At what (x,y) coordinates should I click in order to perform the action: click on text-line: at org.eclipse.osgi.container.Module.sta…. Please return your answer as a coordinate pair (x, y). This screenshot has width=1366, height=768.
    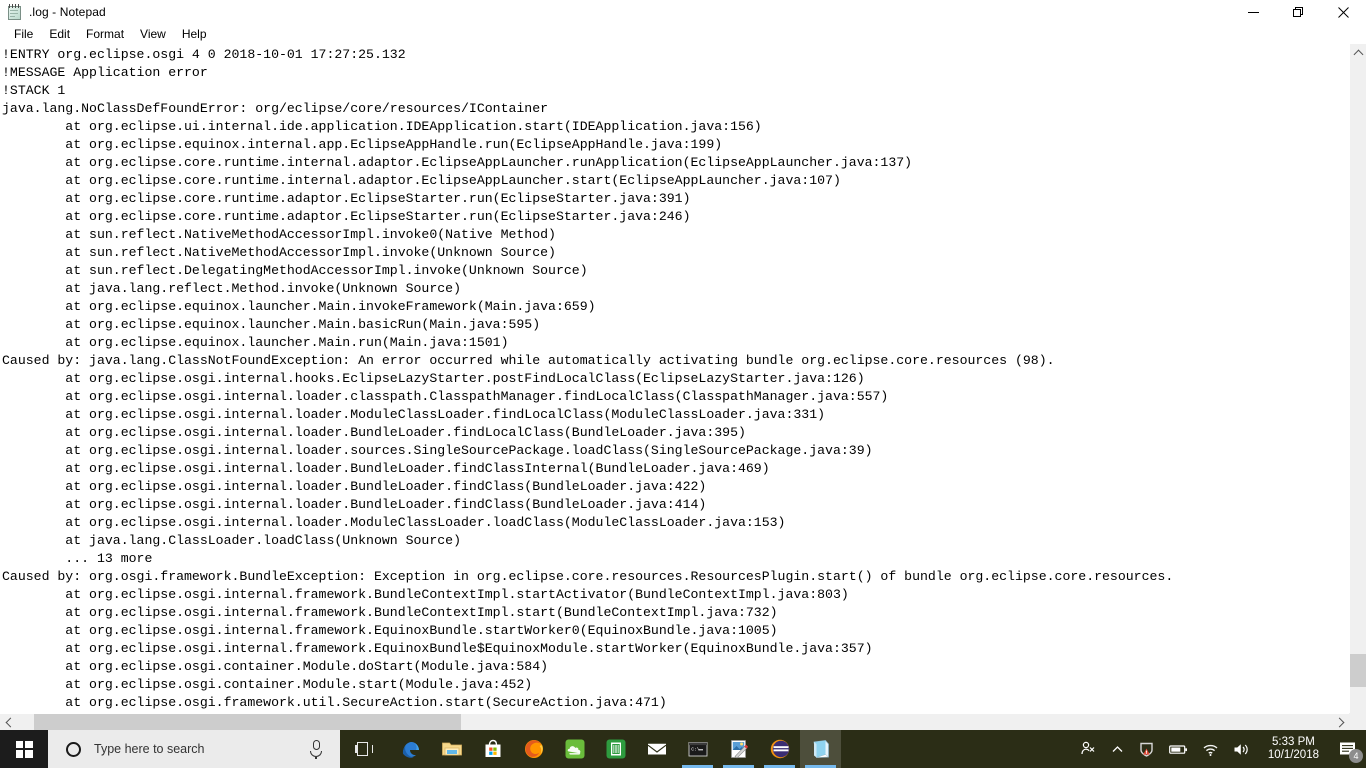
    Looking at the image, I should click on (267, 684).